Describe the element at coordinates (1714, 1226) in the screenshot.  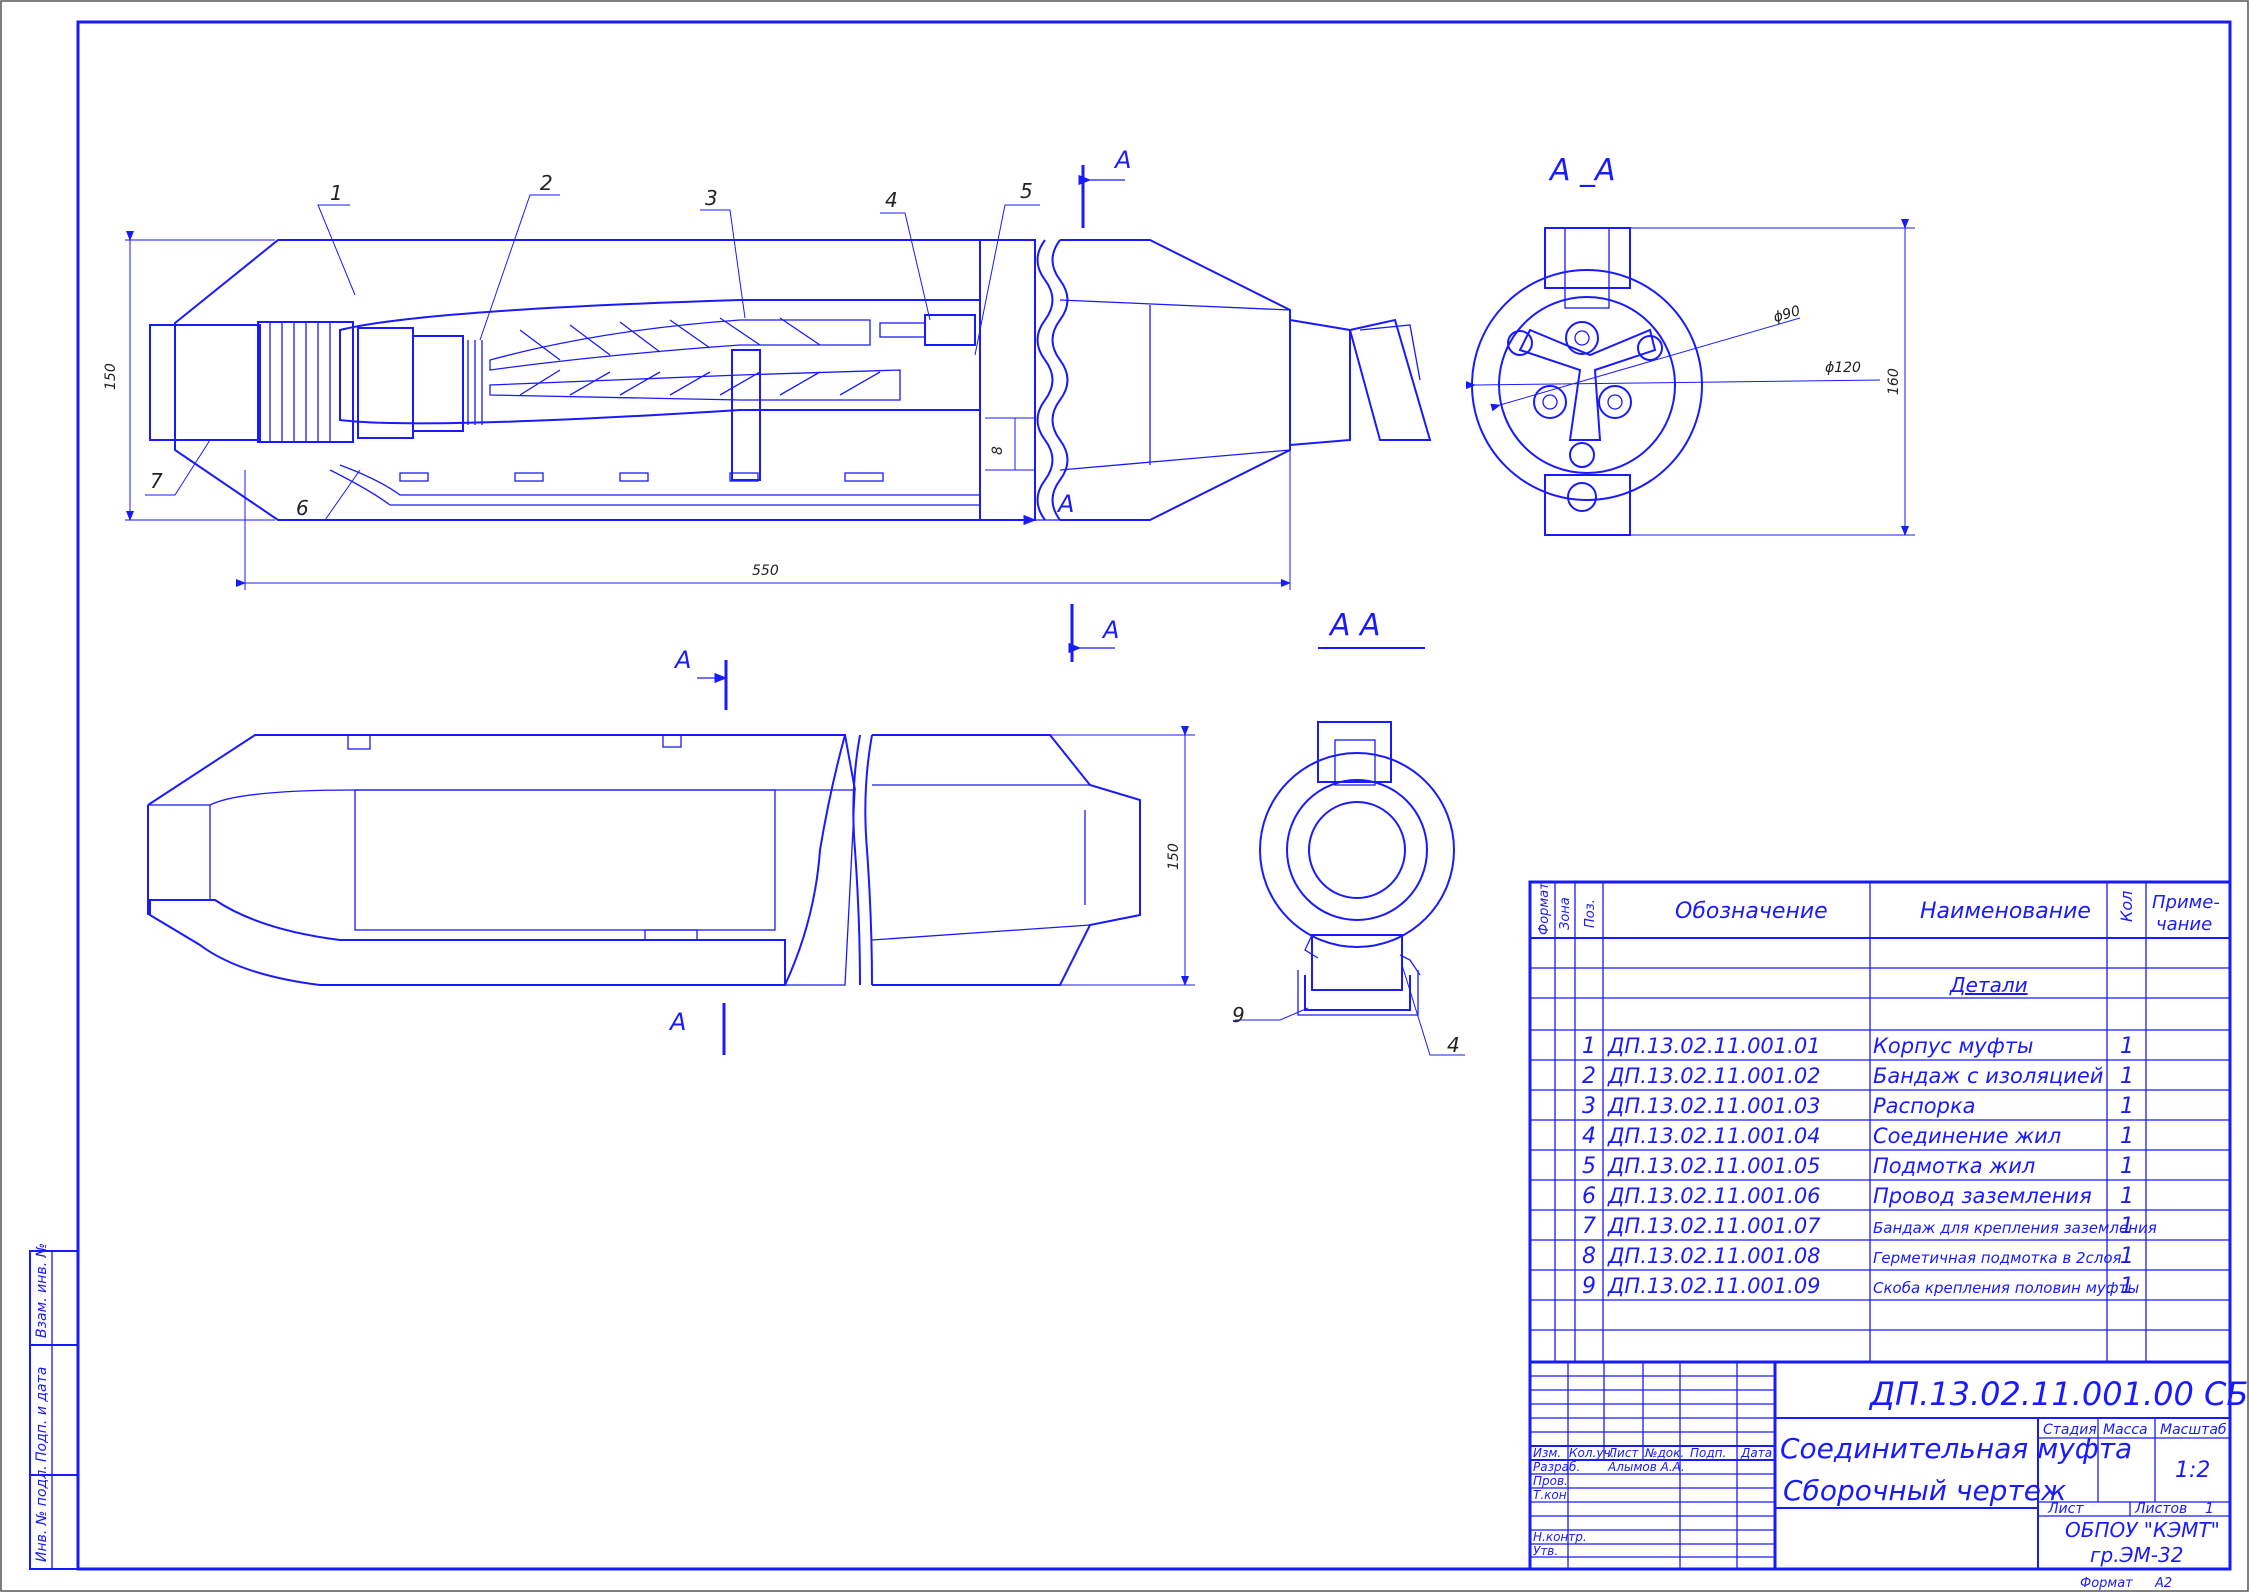
I see `spec-designation: ДП.13.02.11.001.07` at that location.